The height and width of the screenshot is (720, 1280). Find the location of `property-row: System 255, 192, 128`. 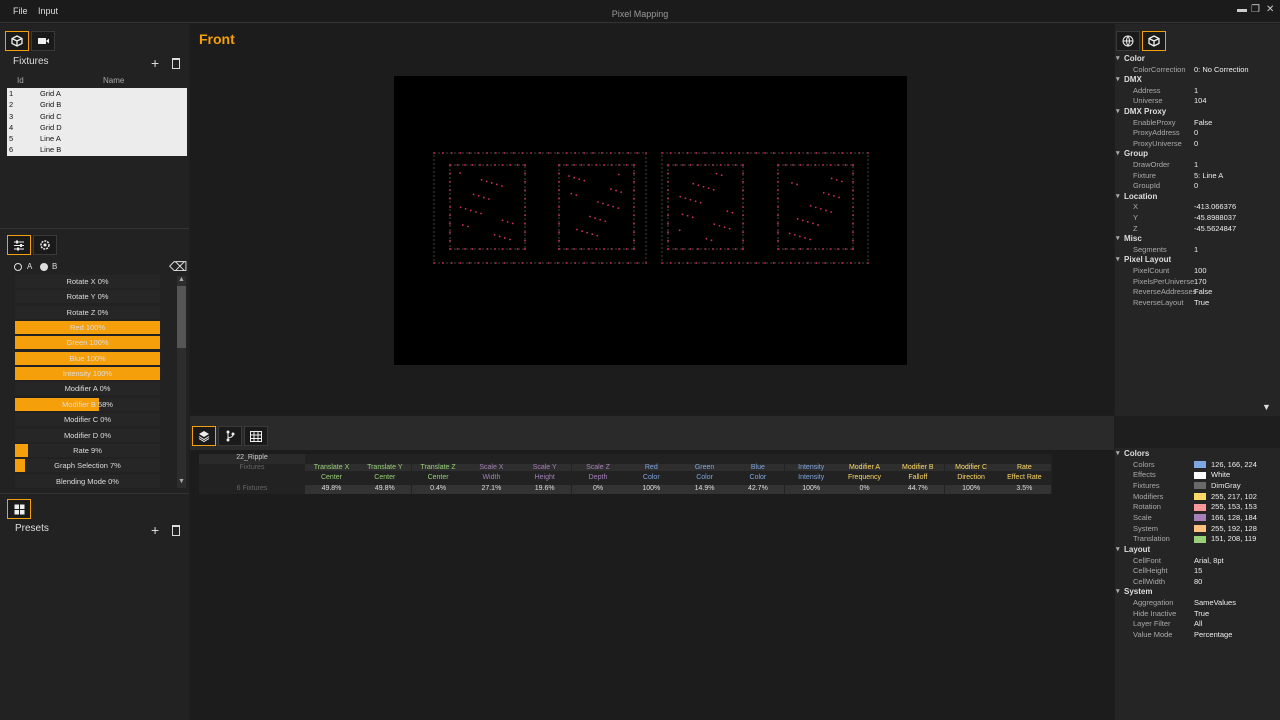

property-row: System 255, 192, 128 is located at coordinates (1197, 529).